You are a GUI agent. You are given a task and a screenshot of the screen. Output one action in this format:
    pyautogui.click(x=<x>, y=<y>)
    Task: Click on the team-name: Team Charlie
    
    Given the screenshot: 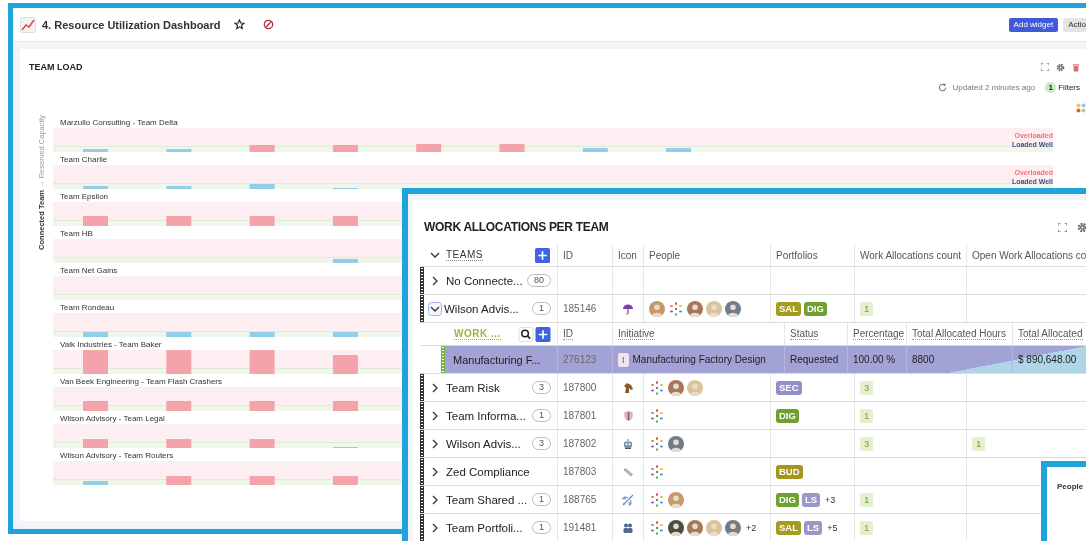 What is the action you would take?
    pyautogui.click(x=83, y=159)
    